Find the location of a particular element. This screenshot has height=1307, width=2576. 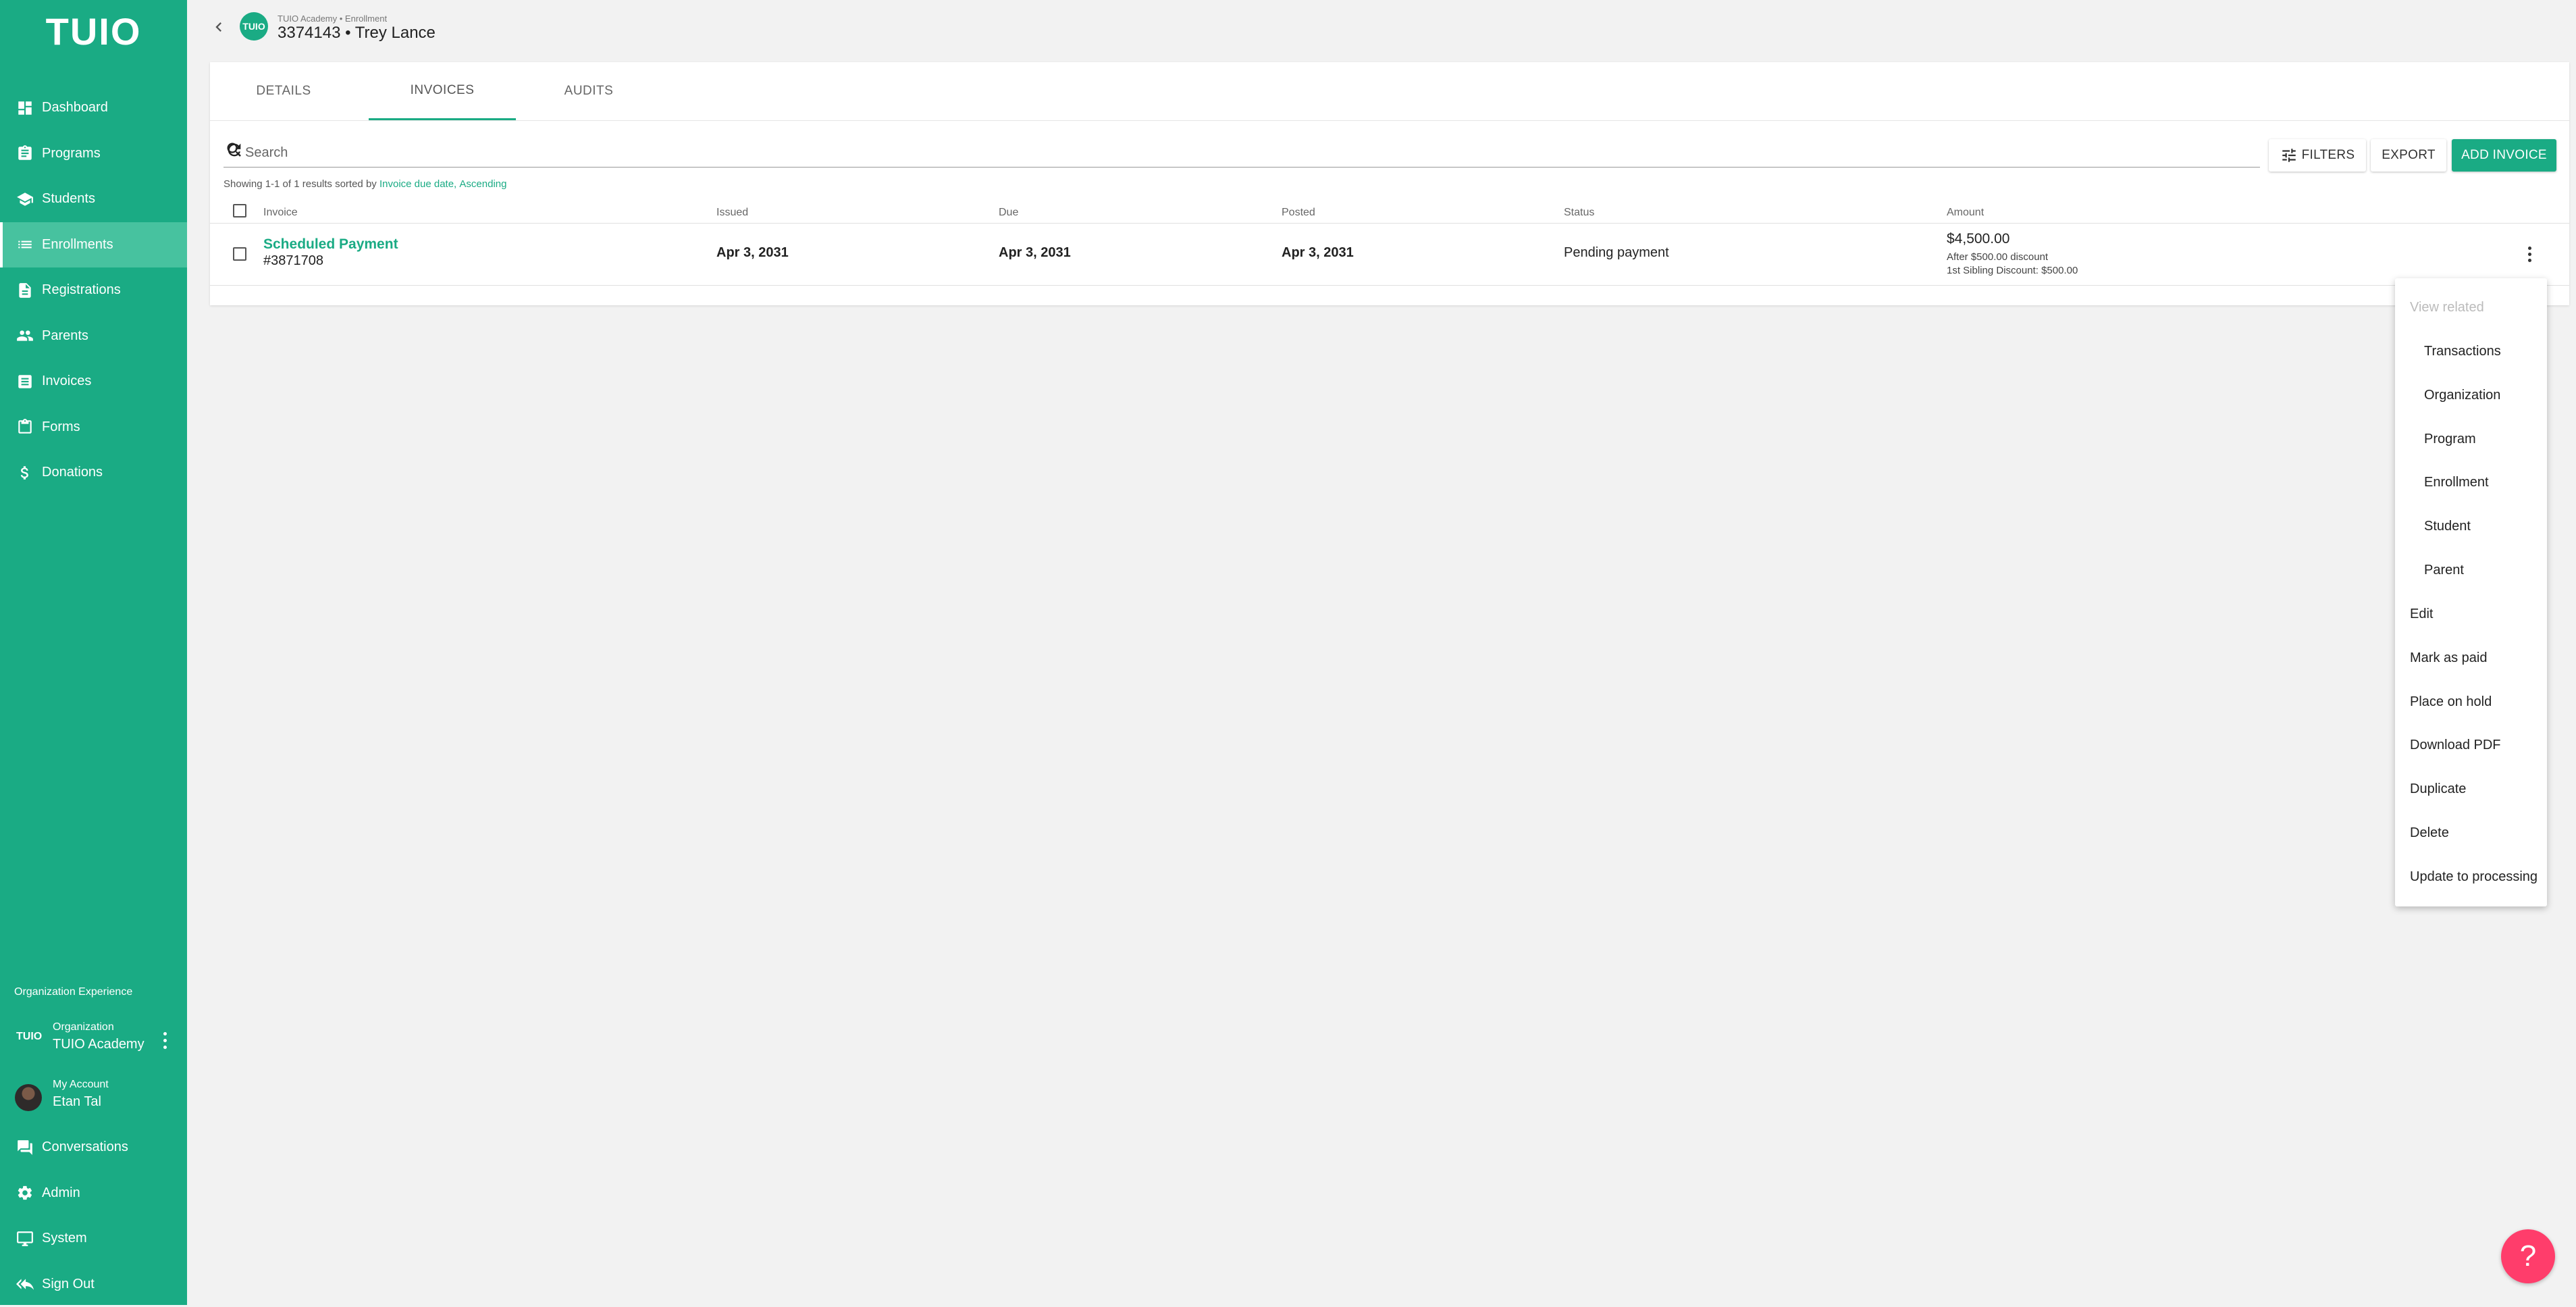

row-checkbox is located at coordinates (240, 254).